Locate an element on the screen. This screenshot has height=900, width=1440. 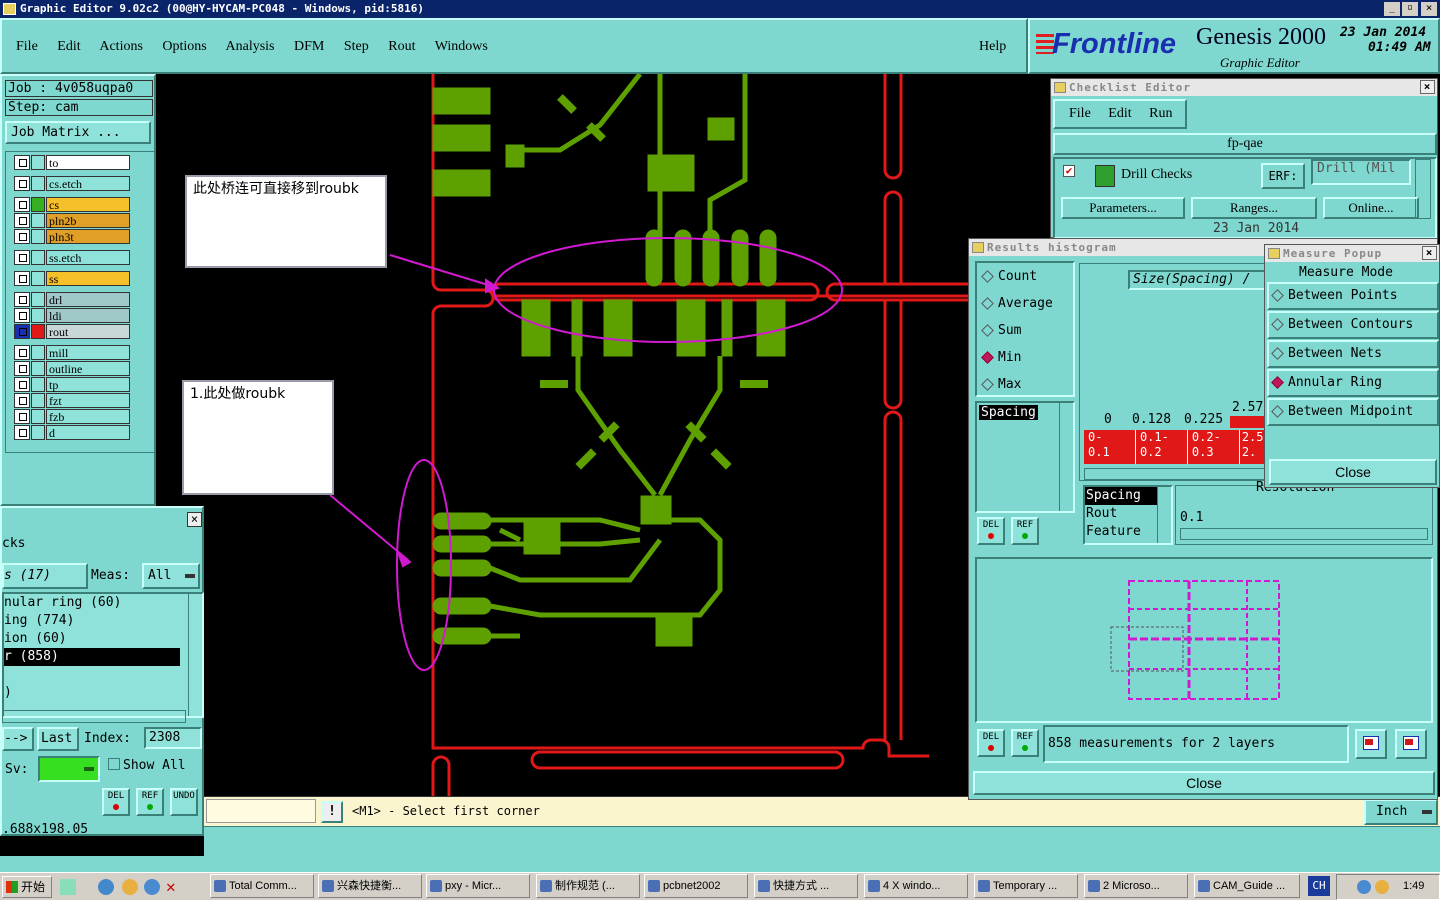
erf-value: Drill (Mil is located at coordinates (1361, 172).